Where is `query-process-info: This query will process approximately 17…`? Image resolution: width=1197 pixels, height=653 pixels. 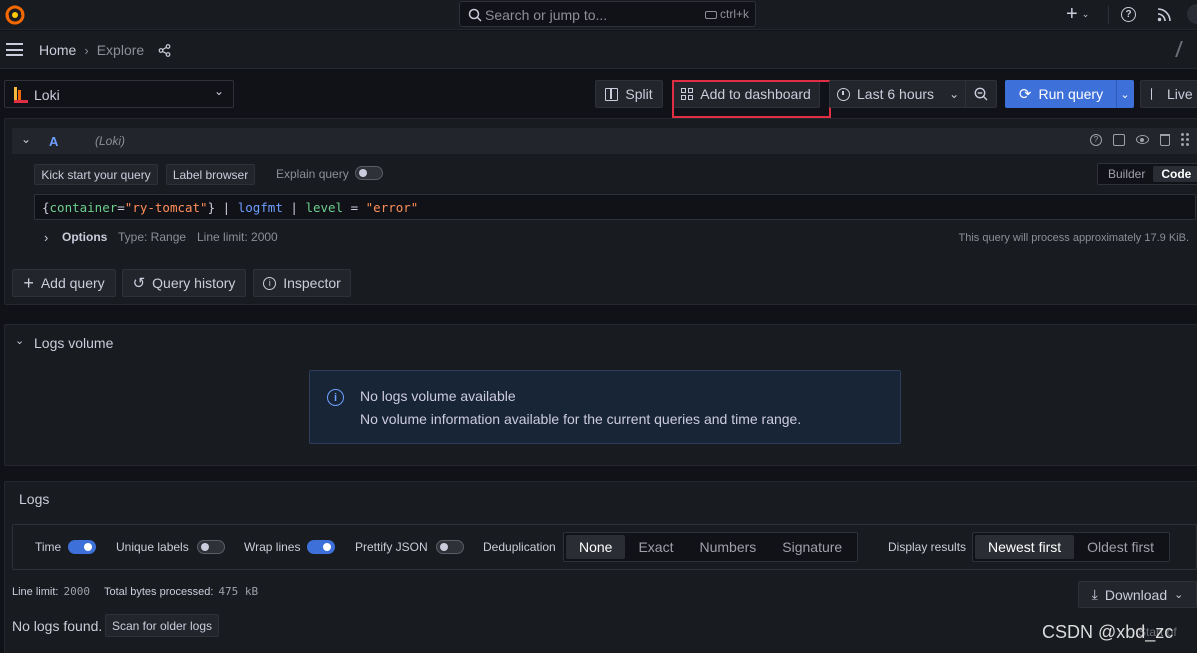
query-process-info: This query will process approximately 17… is located at coordinates (1073, 238).